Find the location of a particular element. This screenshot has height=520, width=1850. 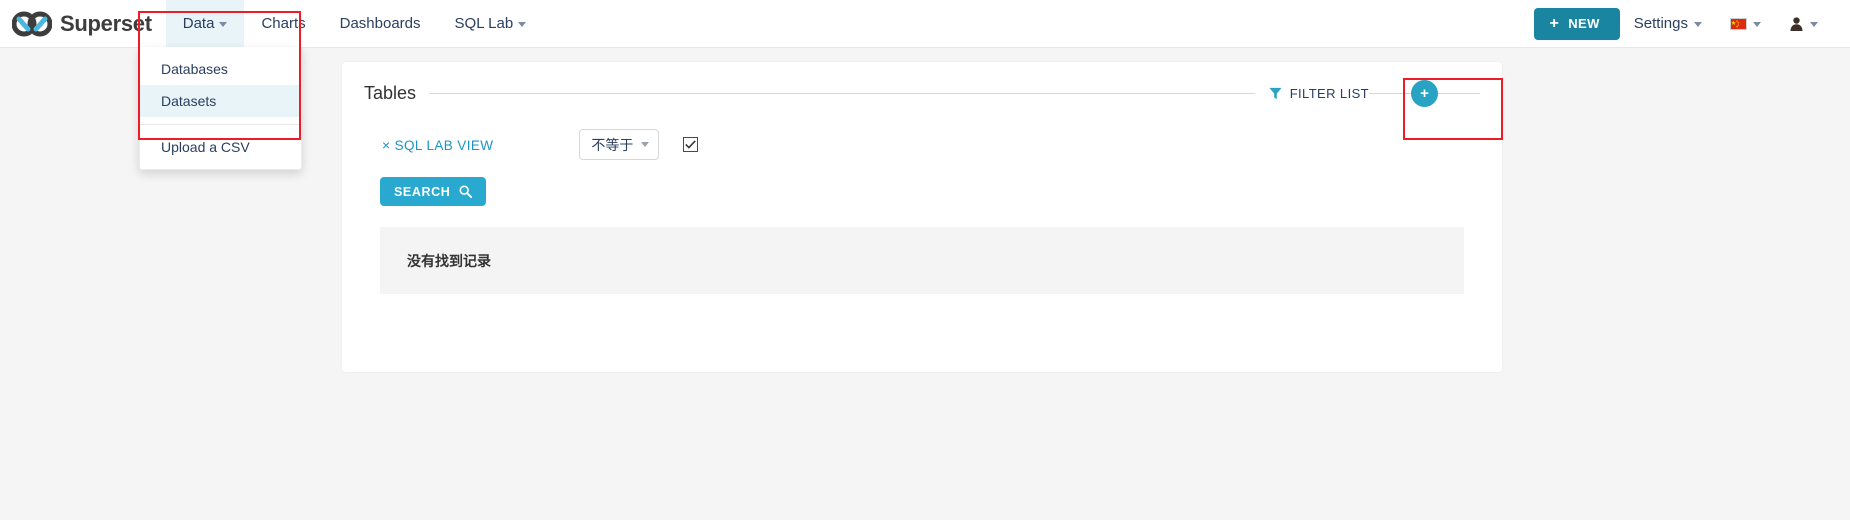

filter-value-checkbox is located at coordinates (691, 144).